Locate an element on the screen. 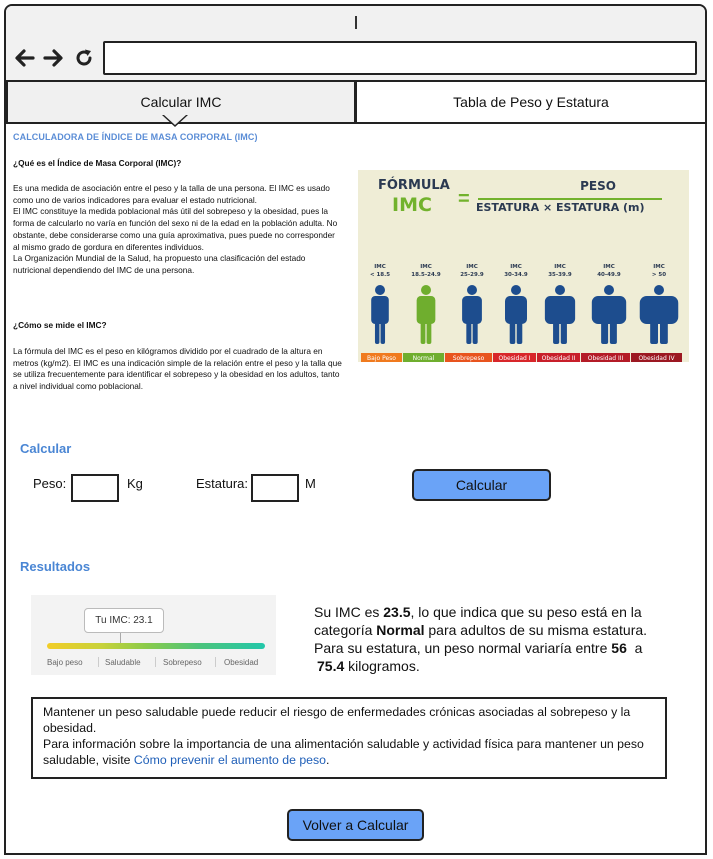 The width and height of the screenshot is (713, 859). title-bar is located at coordinates (355, 21).